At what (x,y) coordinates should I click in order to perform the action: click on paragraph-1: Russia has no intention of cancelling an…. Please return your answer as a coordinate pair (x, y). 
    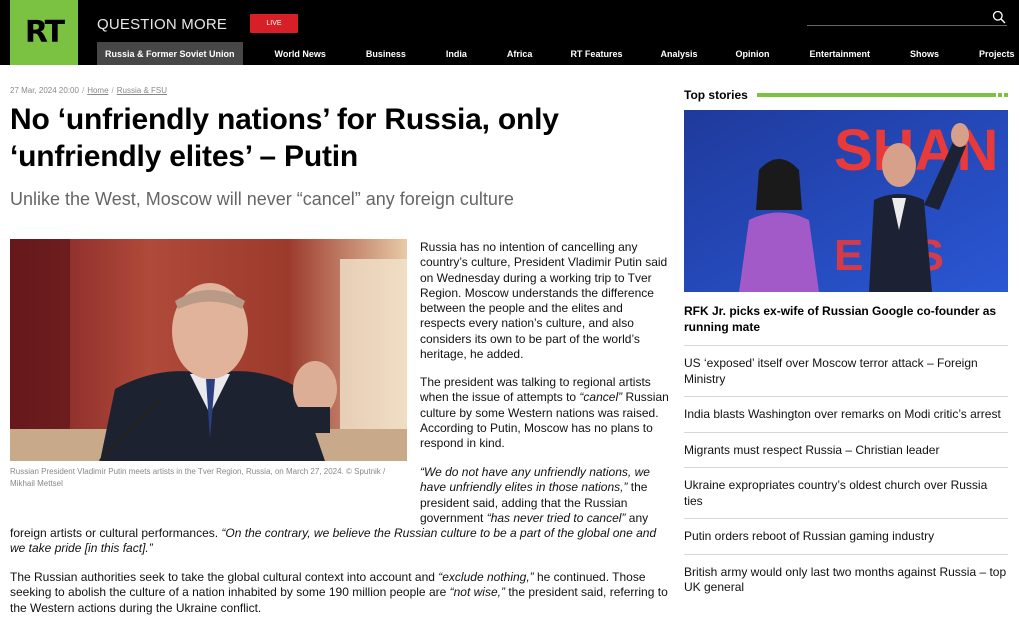
    Looking at the image, I should click on (544, 301).